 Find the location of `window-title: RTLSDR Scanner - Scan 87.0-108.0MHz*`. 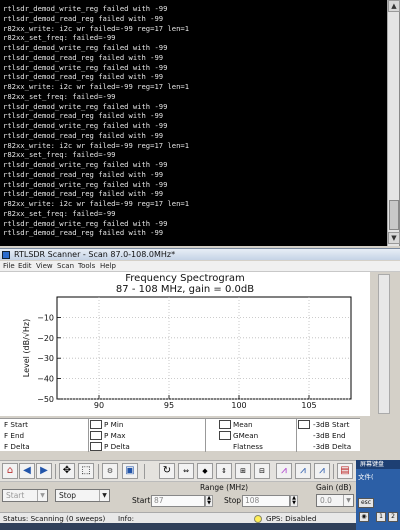

window-title: RTLSDR Scanner - Scan 87.0-108.0MHz* is located at coordinates (95, 254).